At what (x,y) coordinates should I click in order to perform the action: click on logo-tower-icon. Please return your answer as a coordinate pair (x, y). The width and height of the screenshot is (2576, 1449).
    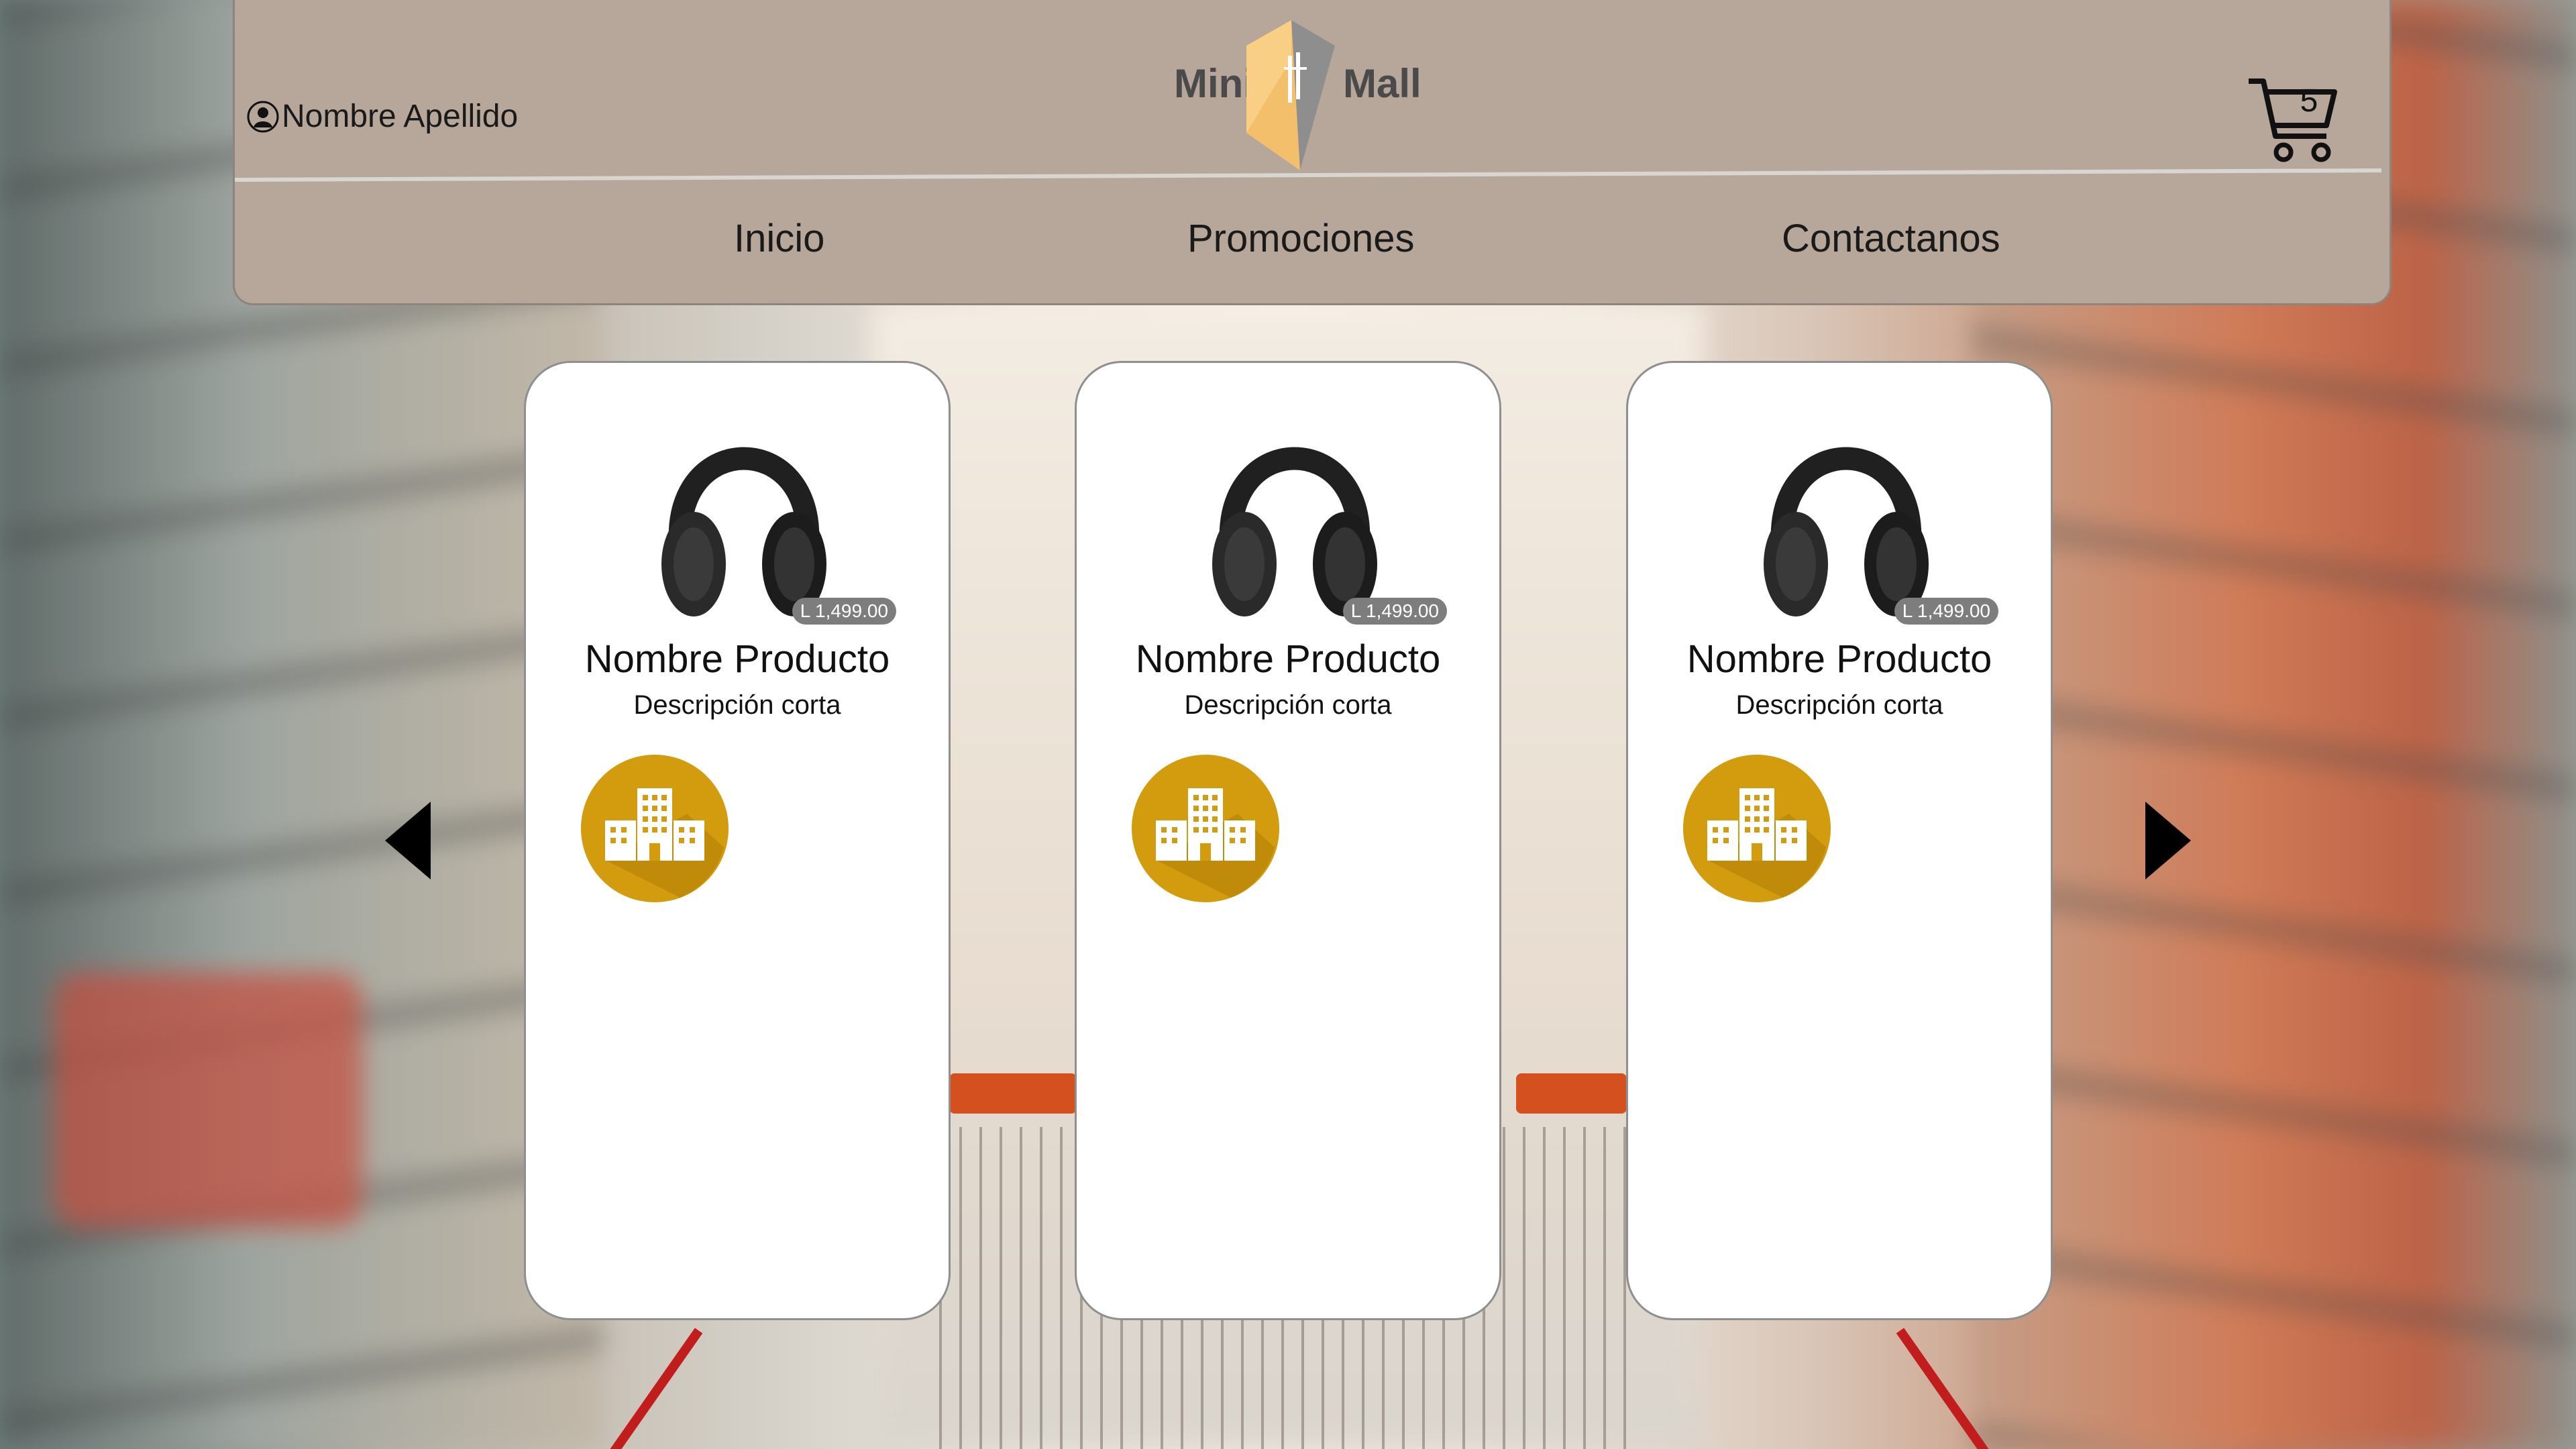
    Looking at the image, I should click on (1290, 95).